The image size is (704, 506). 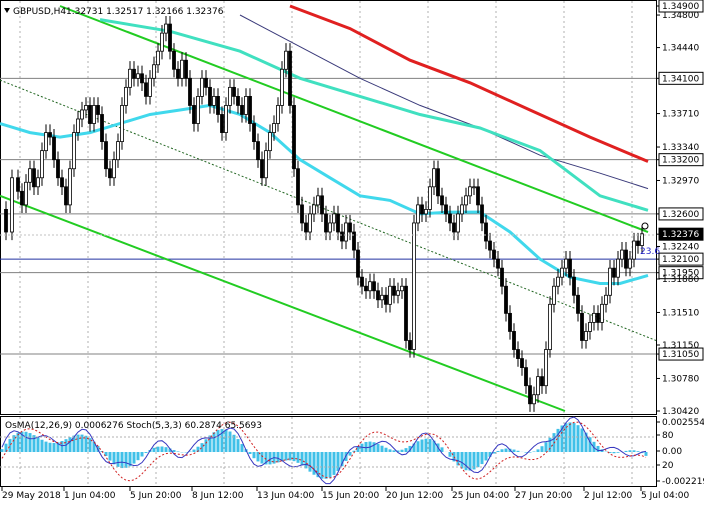 What do you see at coordinates (156, 496) in the screenshot?
I see `time-label: 5 Jun 20:00` at bounding box center [156, 496].